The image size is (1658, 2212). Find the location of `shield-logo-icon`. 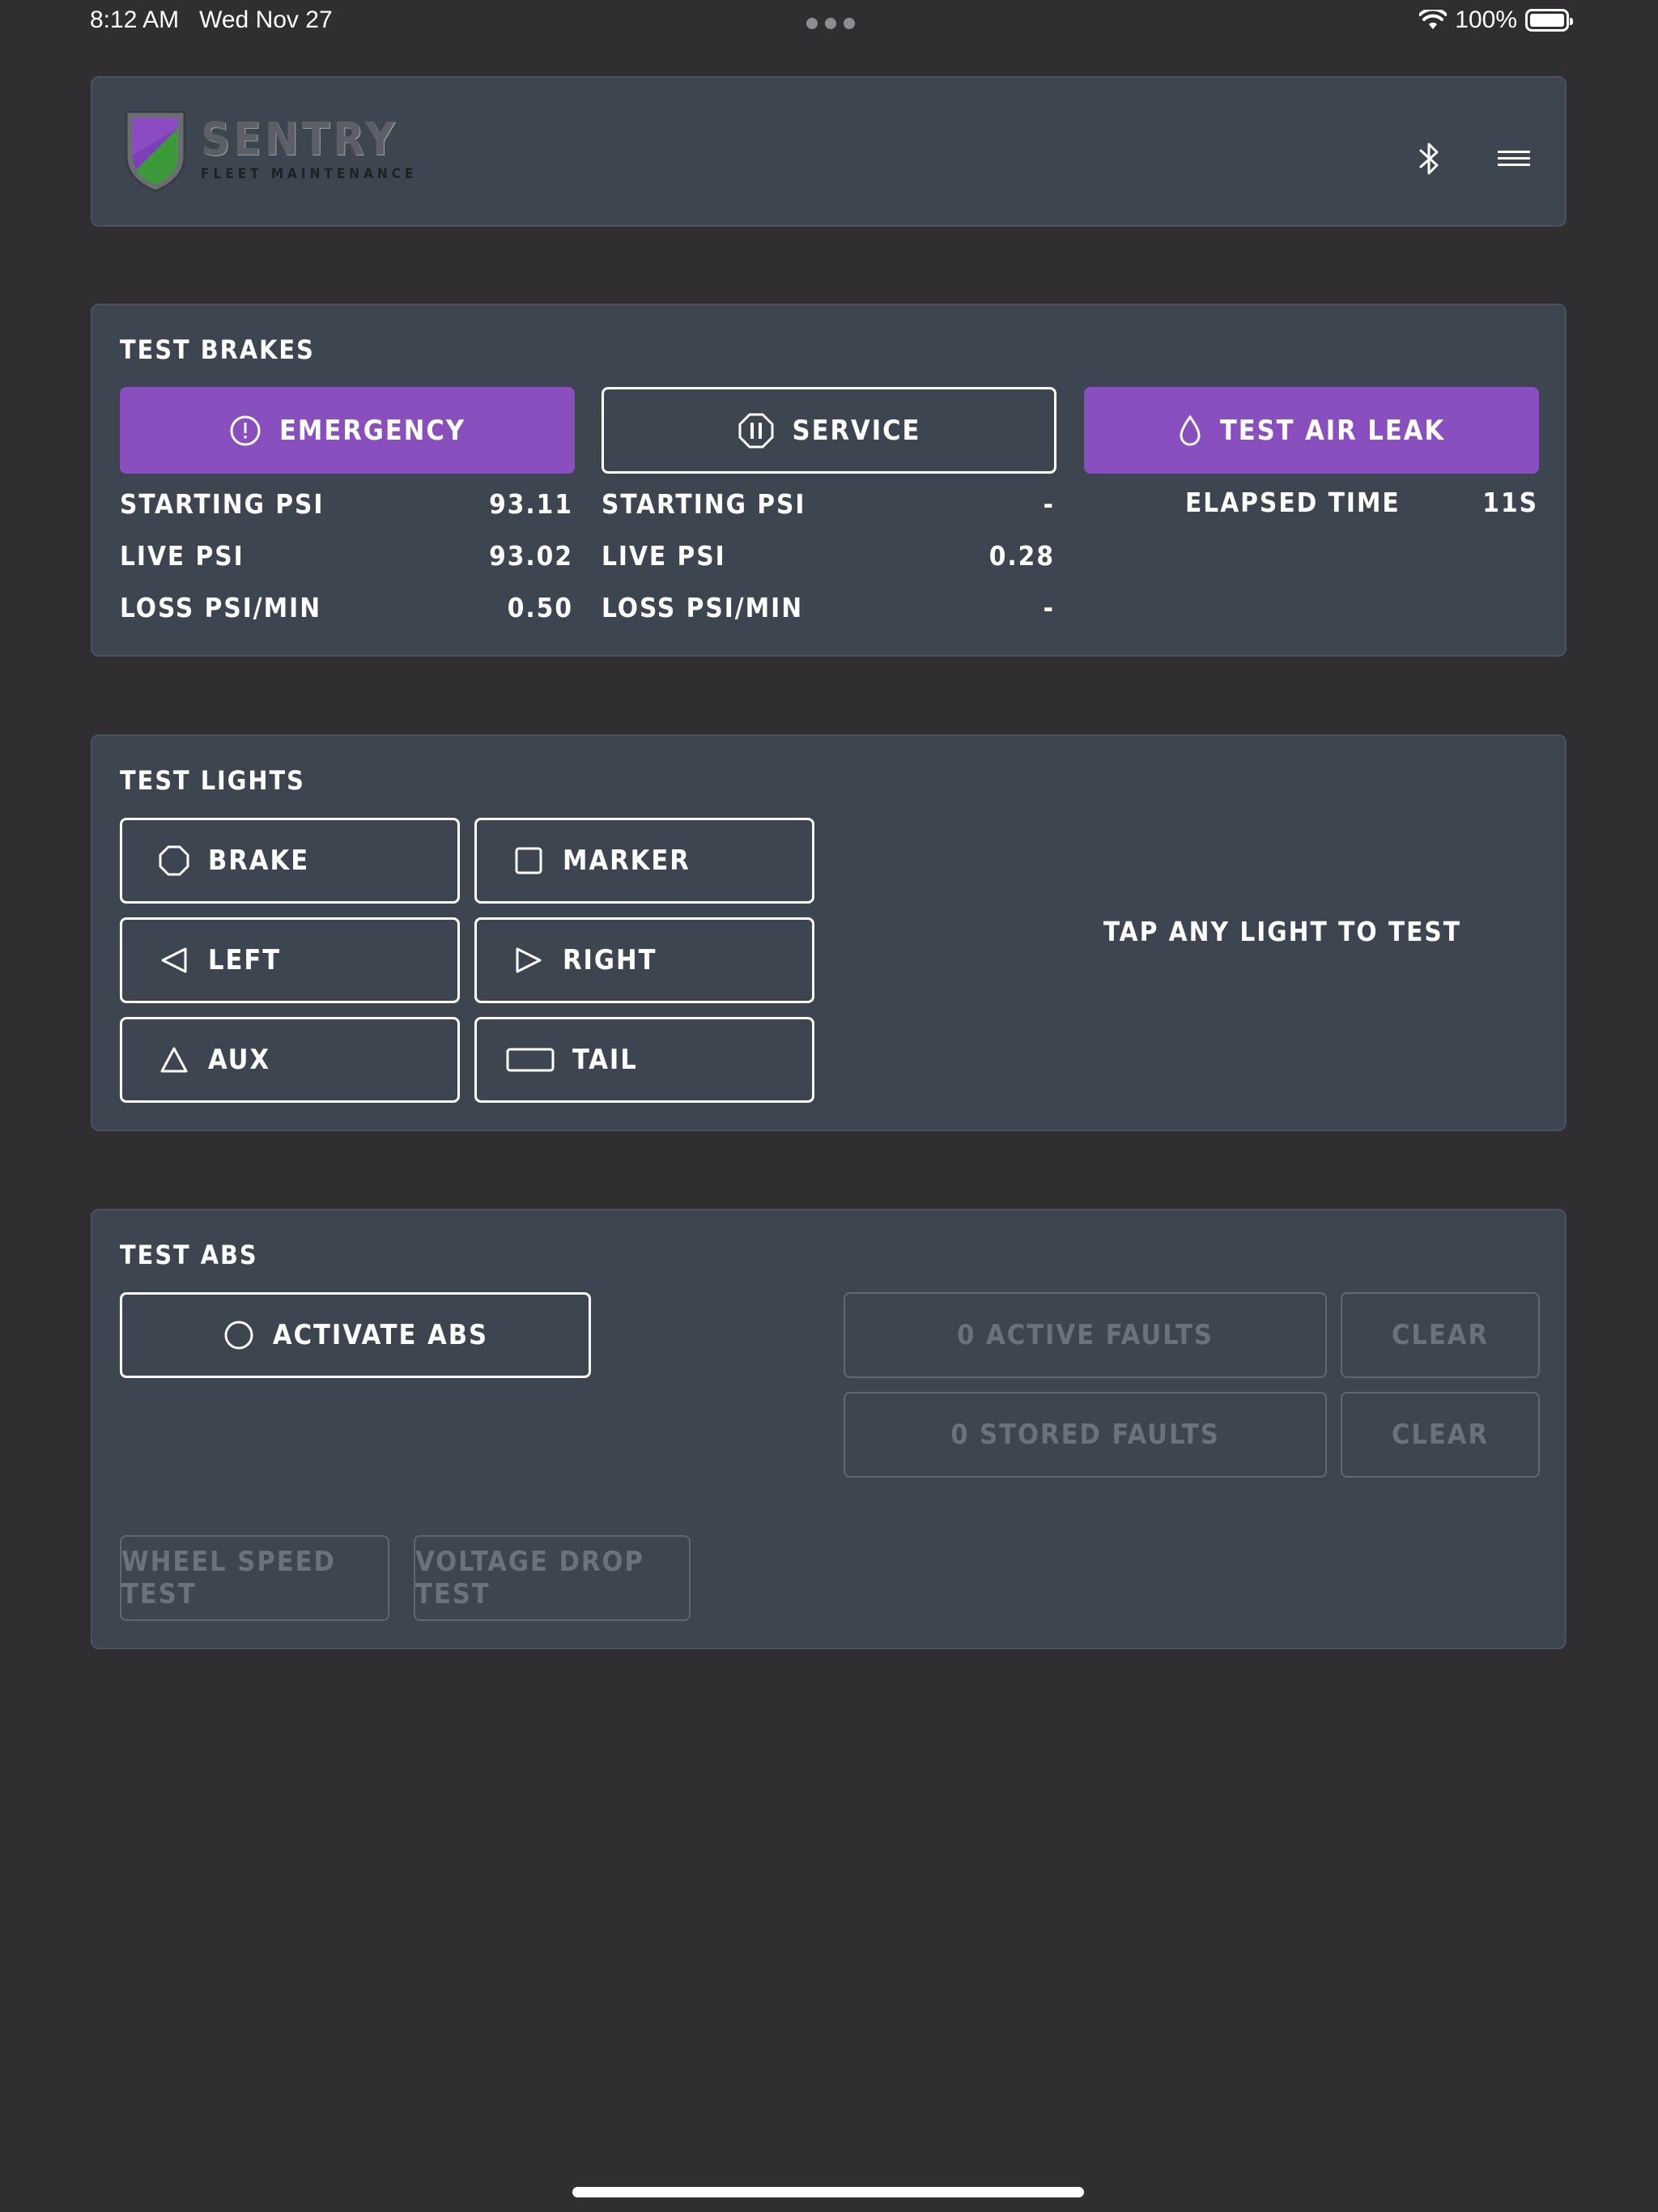

shield-logo-icon is located at coordinates (155, 152).